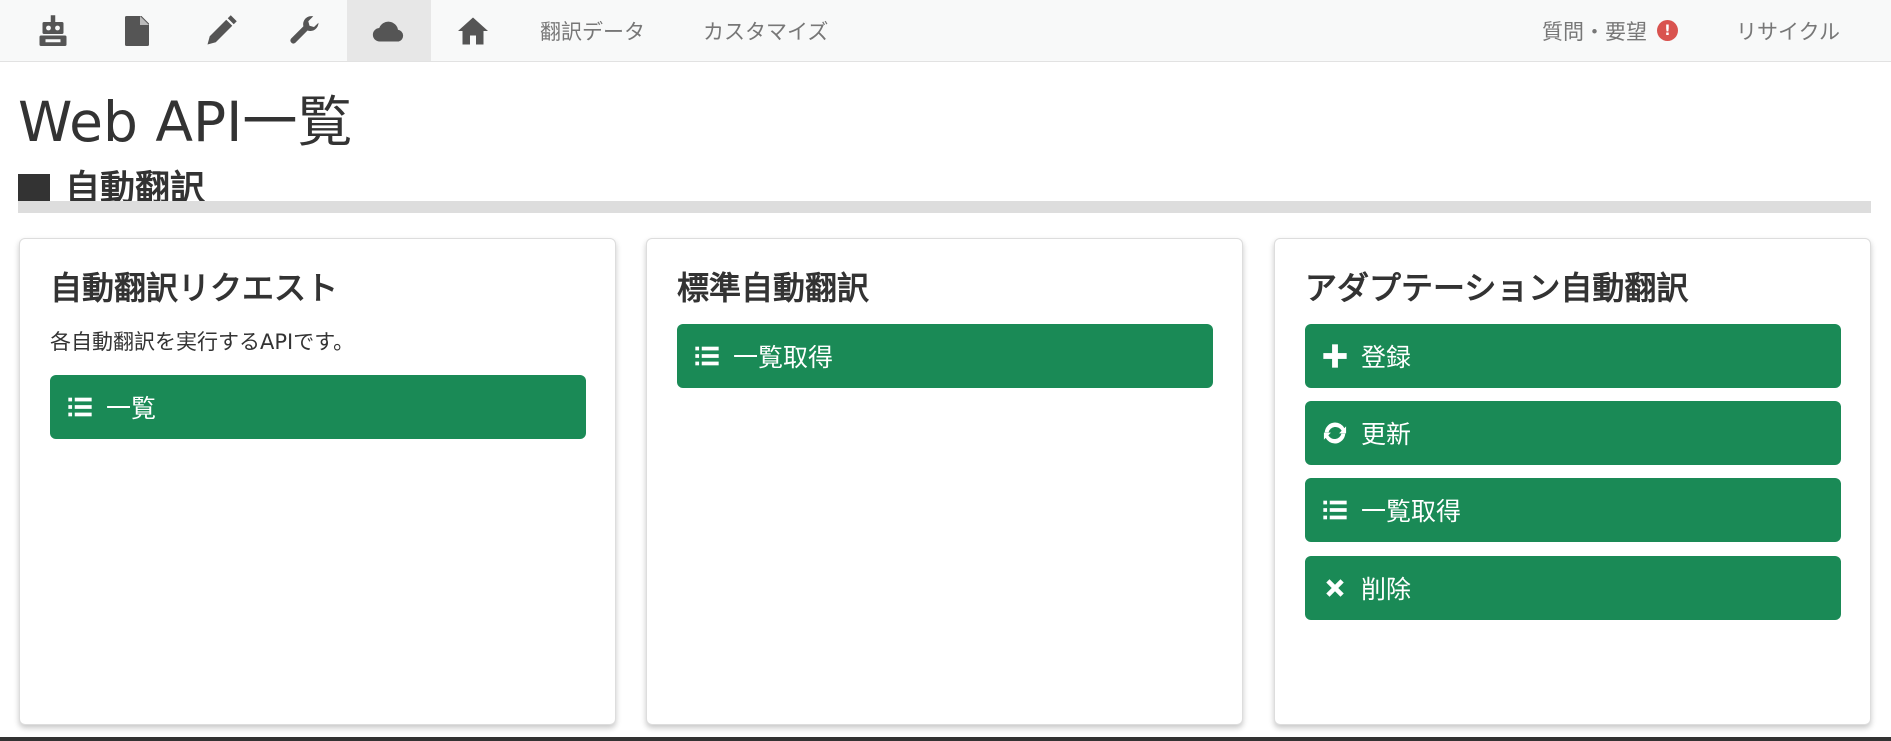 Image resolution: width=1891 pixels, height=741 pixels. What do you see at coordinates (1573, 510) in the screenshot?
I see `adaptation-list-get-button: 一覧取得` at bounding box center [1573, 510].